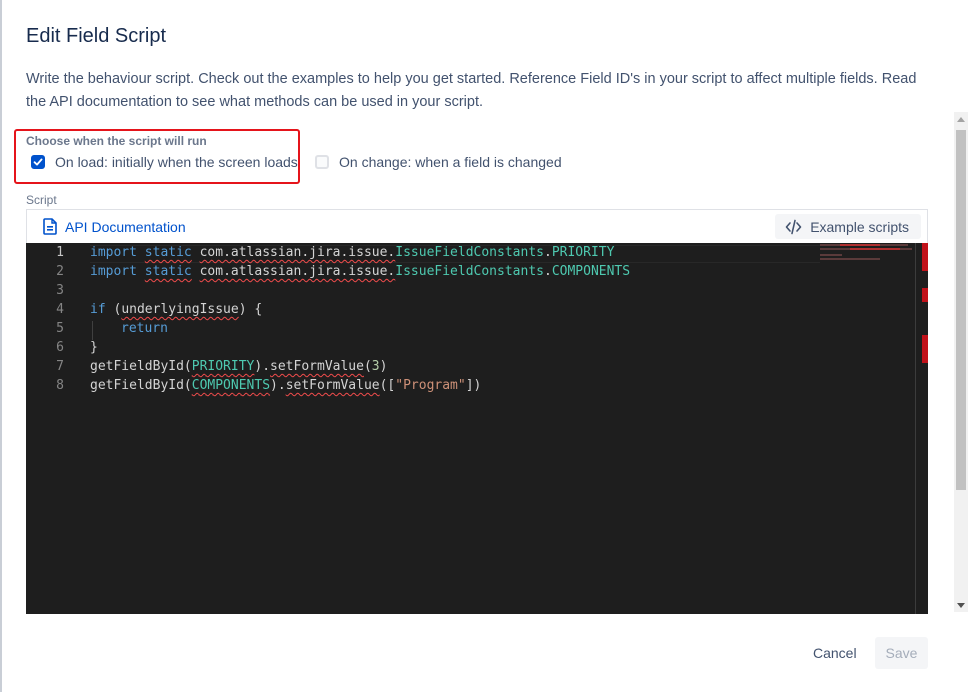 The image size is (968, 692). Describe the element at coordinates (915, 428) in the screenshot. I see `editor-scroll-separator` at that location.